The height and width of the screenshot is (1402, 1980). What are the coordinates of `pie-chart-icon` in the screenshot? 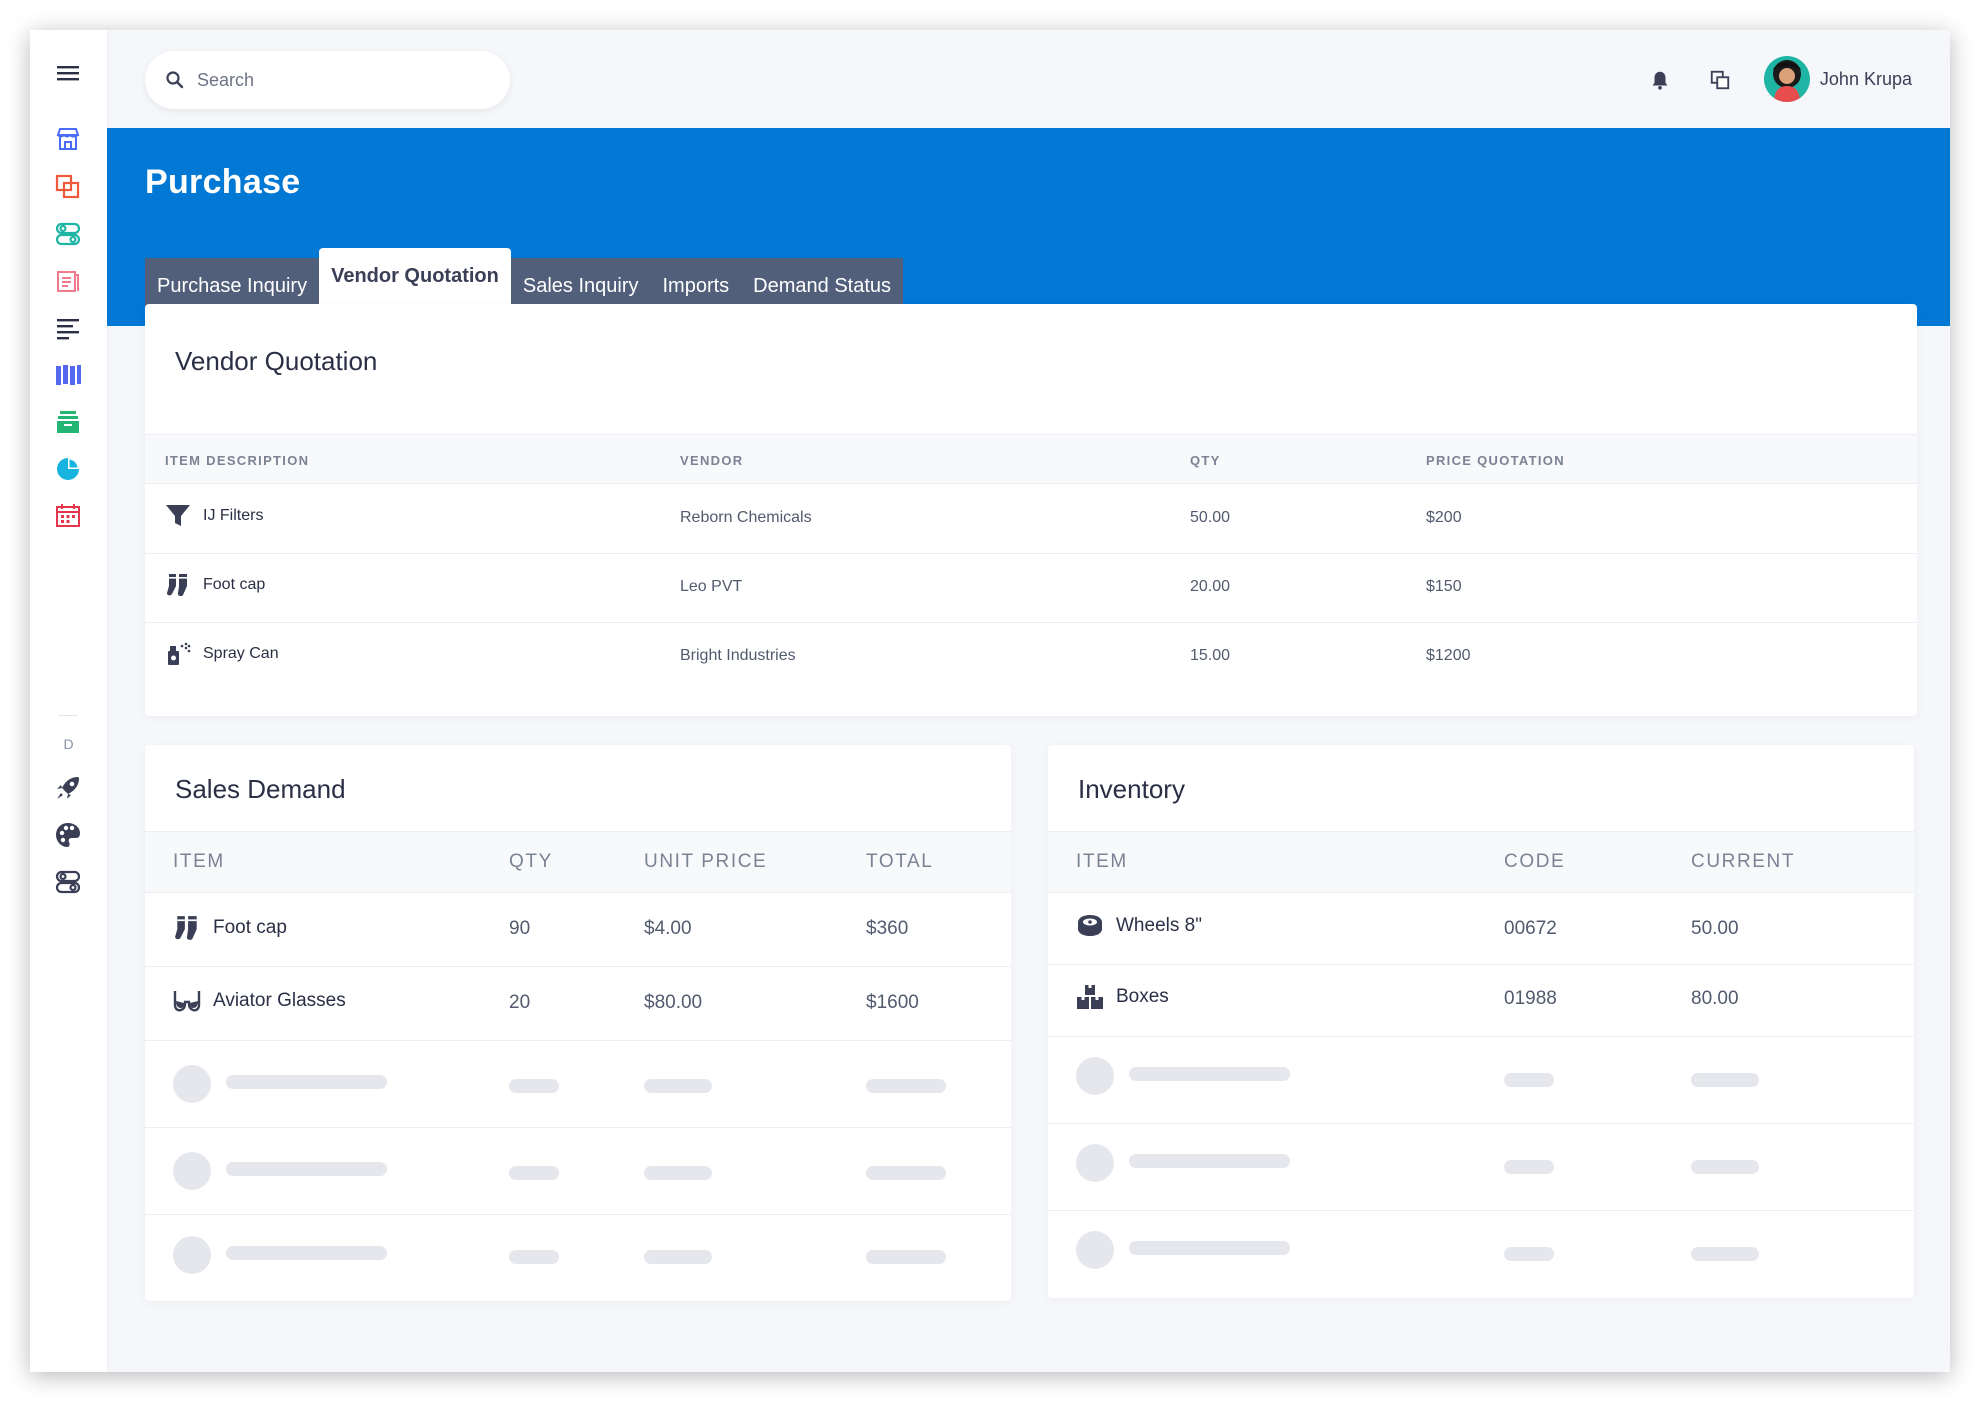 It's located at (68, 469).